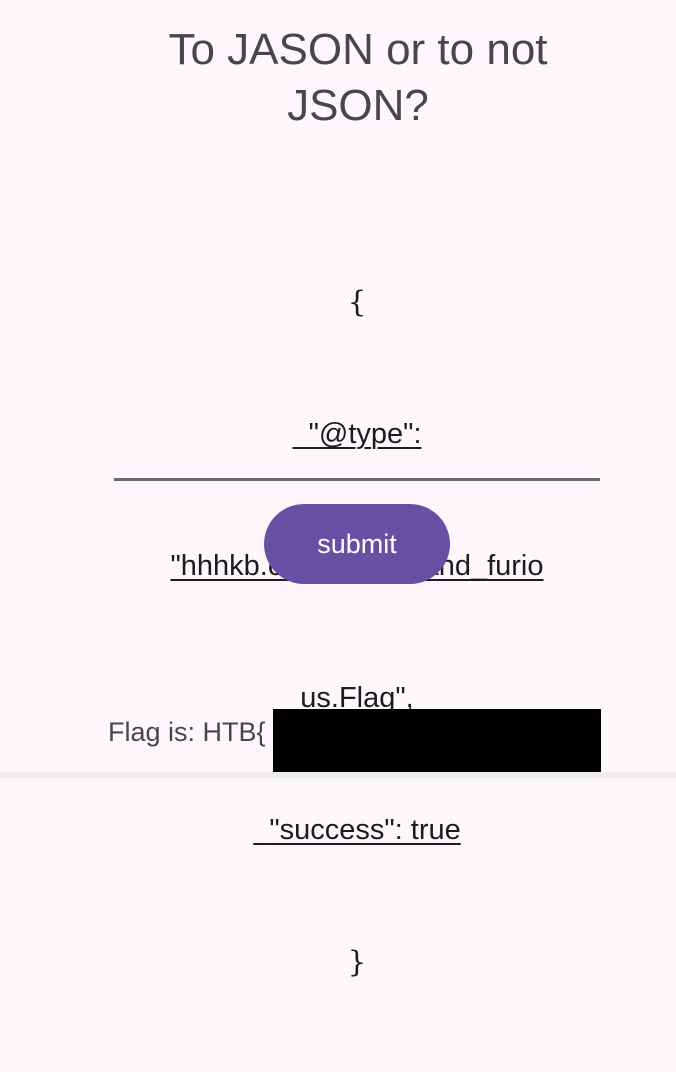 The height and width of the screenshot is (1072, 676). I want to click on submit-button: submit, so click(357, 544).